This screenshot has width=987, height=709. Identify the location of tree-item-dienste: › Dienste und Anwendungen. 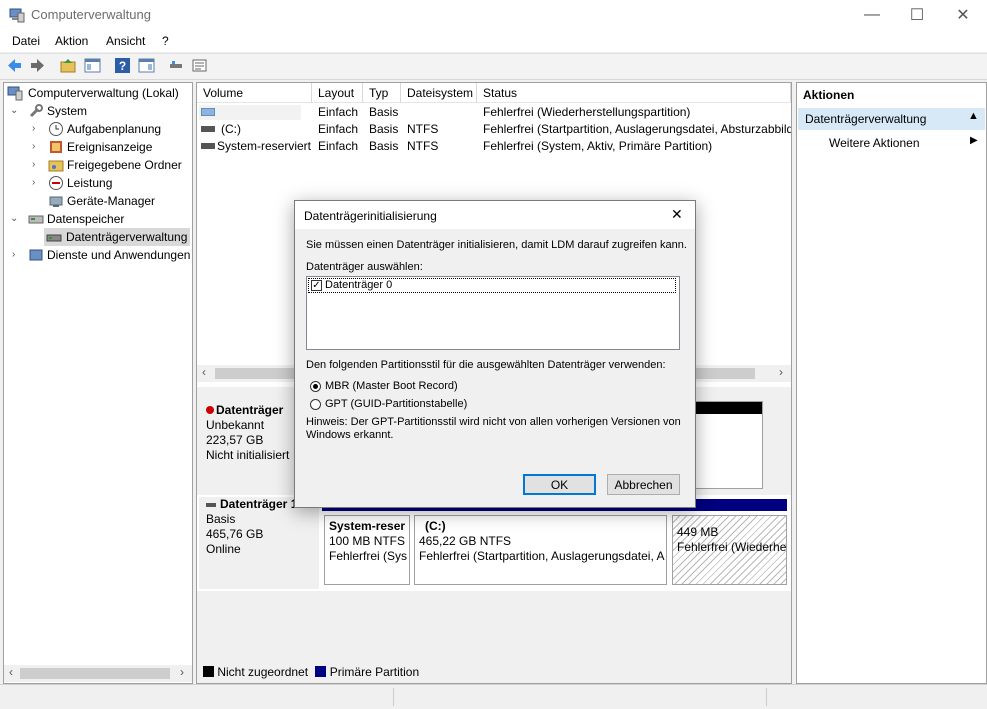
(99, 255).